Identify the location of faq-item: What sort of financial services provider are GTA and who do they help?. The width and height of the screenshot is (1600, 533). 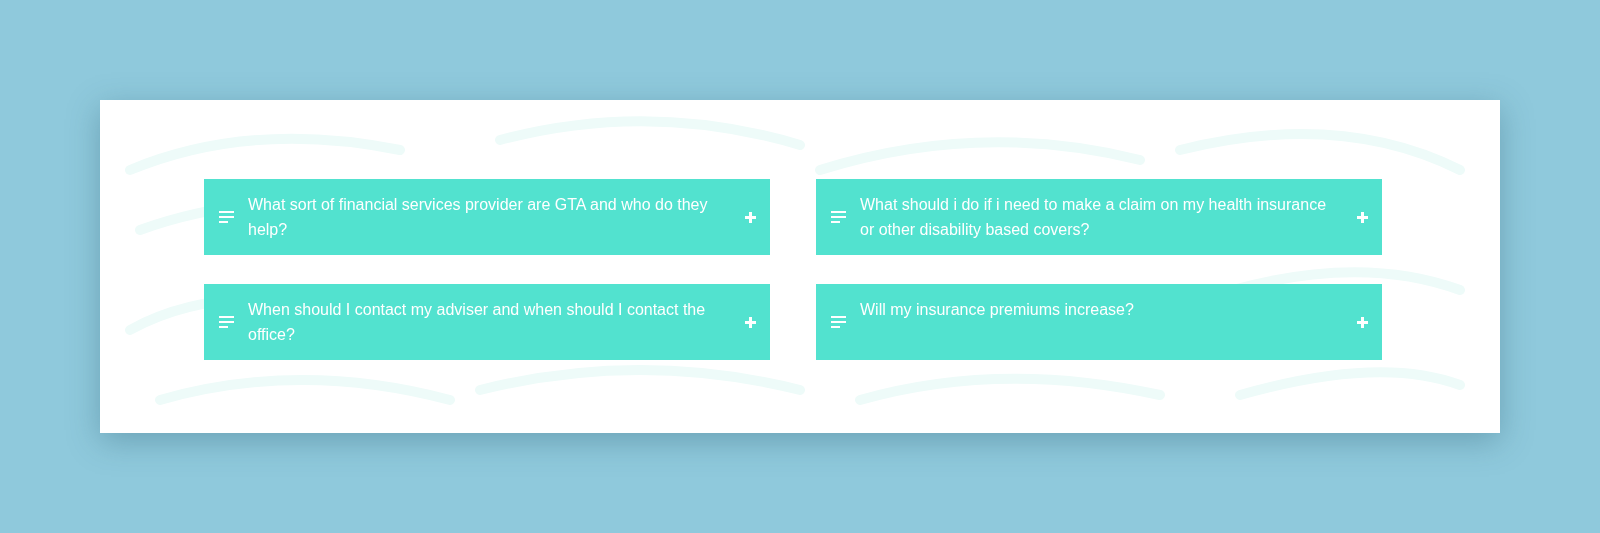
(487, 217).